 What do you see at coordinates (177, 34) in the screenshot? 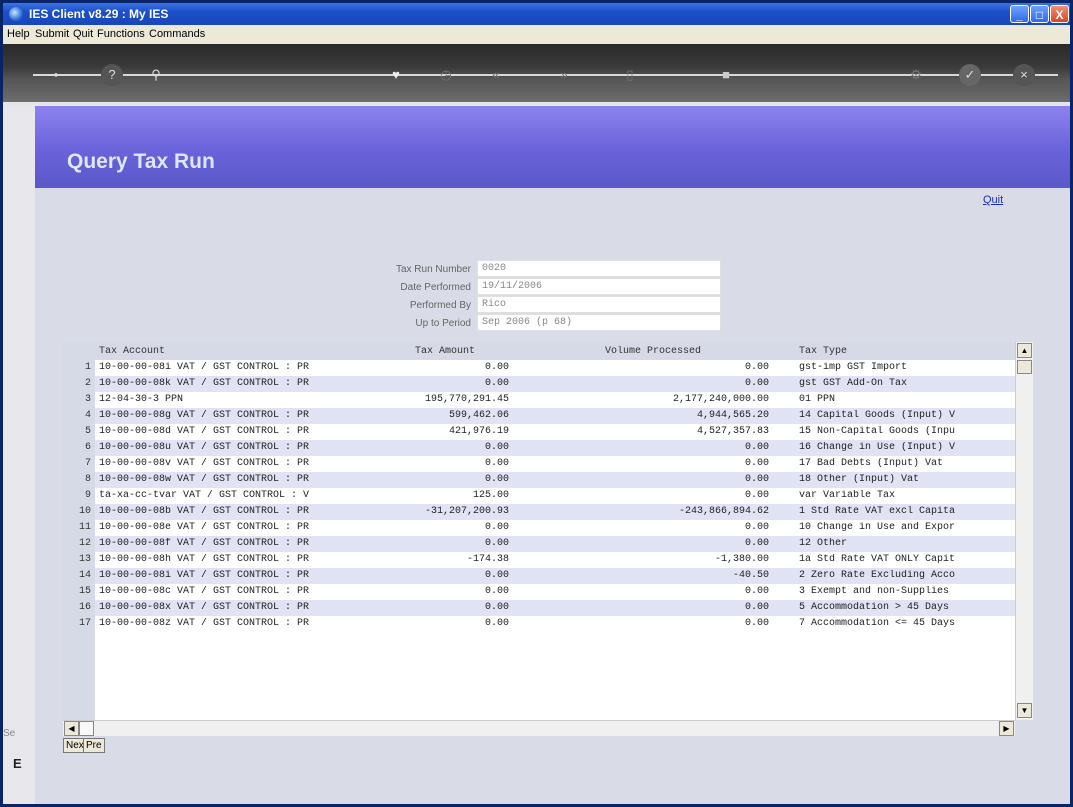
I see `menu-commands: Commands` at bounding box center [177, 34].